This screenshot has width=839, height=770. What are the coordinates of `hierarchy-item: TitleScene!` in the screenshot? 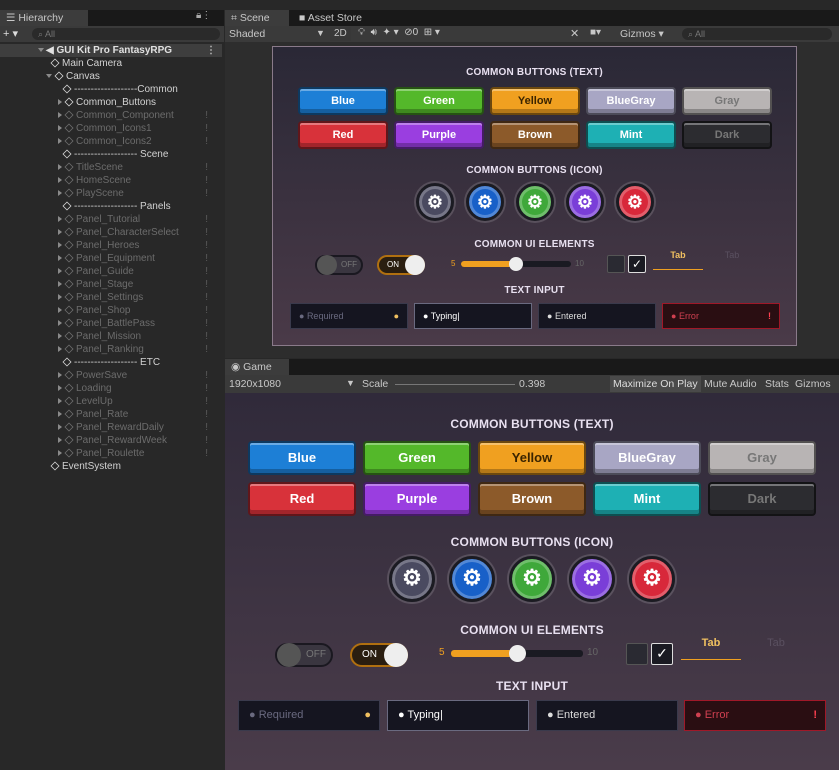 It's located at (111, 167).